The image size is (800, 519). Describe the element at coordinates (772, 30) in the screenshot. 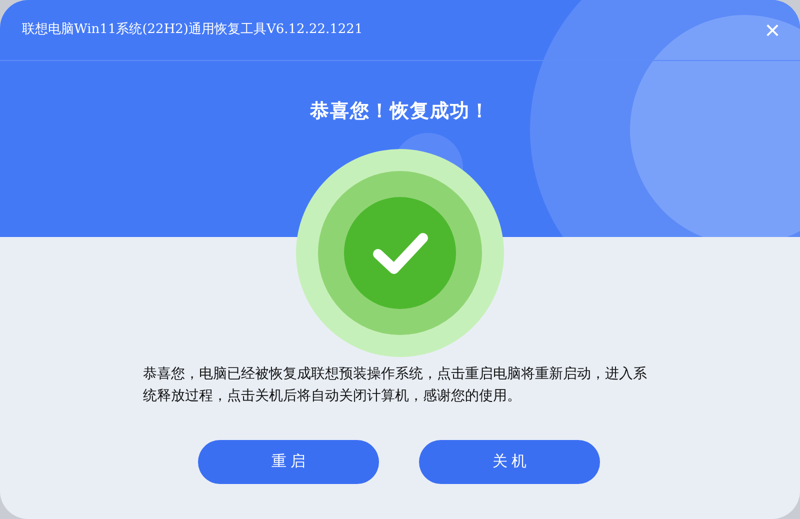

I see `close-button: ×` at that location.